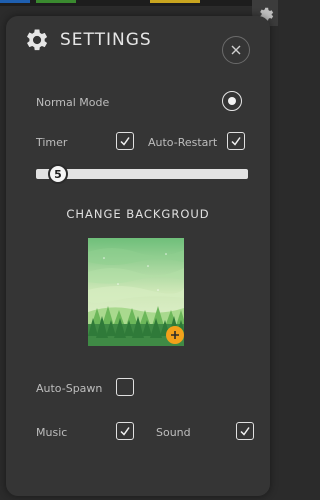 This screenshot has height=500, width=320. What do you see at coordinates (58, 174) in the screenshot?
I see `timer-slider-handle: 5` at bounding box center [58, 174].